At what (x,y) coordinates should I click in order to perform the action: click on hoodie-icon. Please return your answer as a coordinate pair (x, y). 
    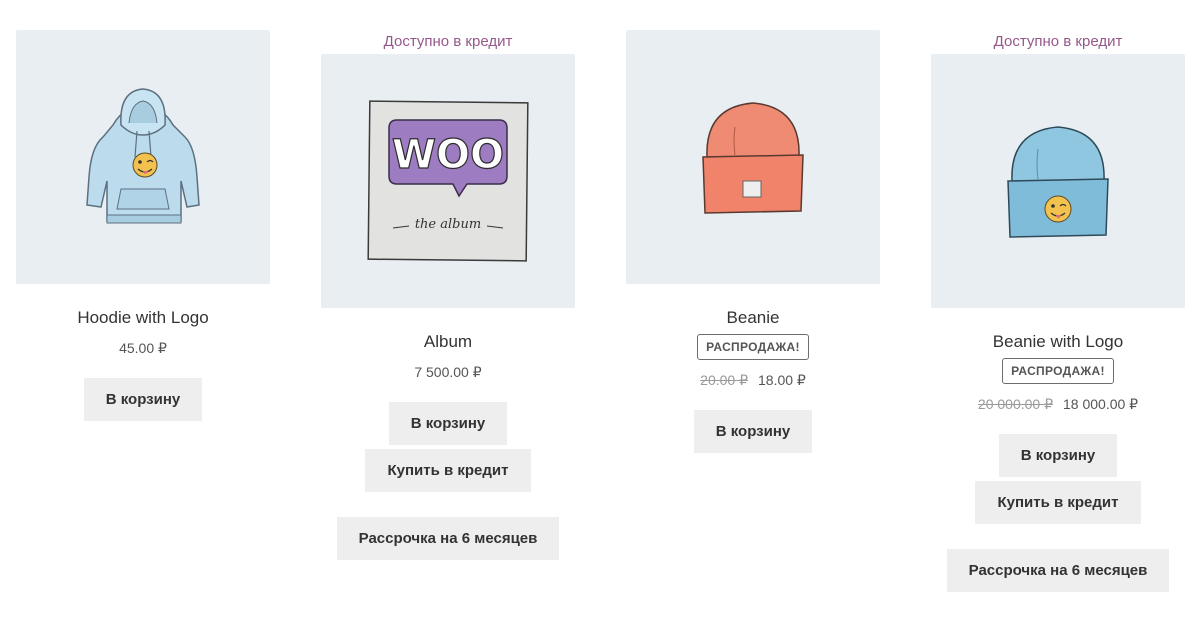
    Looking at the image, I should click on (143, 156).